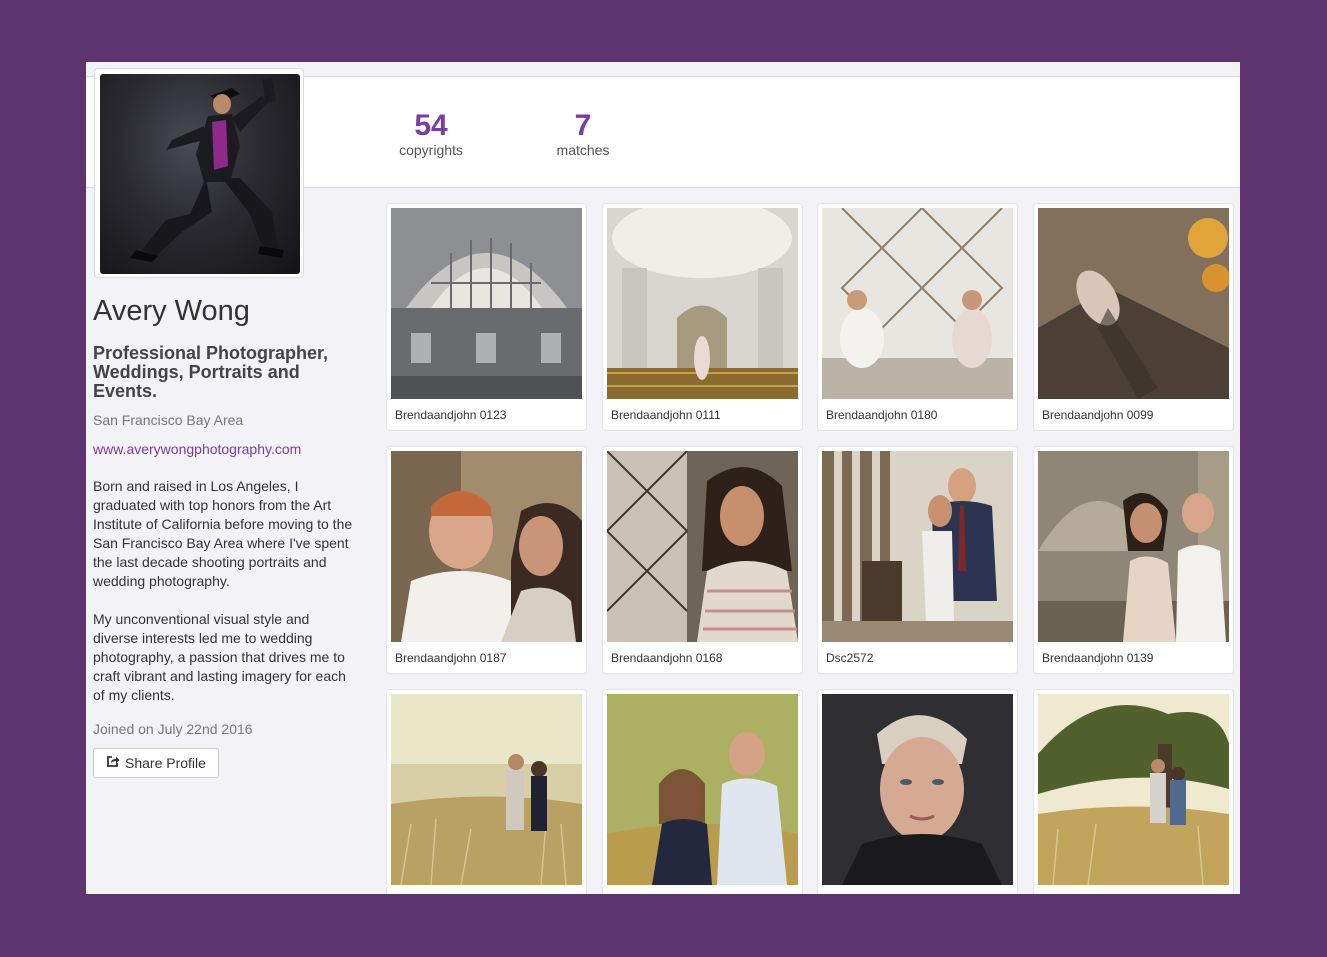 The image size is (1327, 957). I want to click on photo-caption: Brendaandjohn 0168, so click(667, 658).